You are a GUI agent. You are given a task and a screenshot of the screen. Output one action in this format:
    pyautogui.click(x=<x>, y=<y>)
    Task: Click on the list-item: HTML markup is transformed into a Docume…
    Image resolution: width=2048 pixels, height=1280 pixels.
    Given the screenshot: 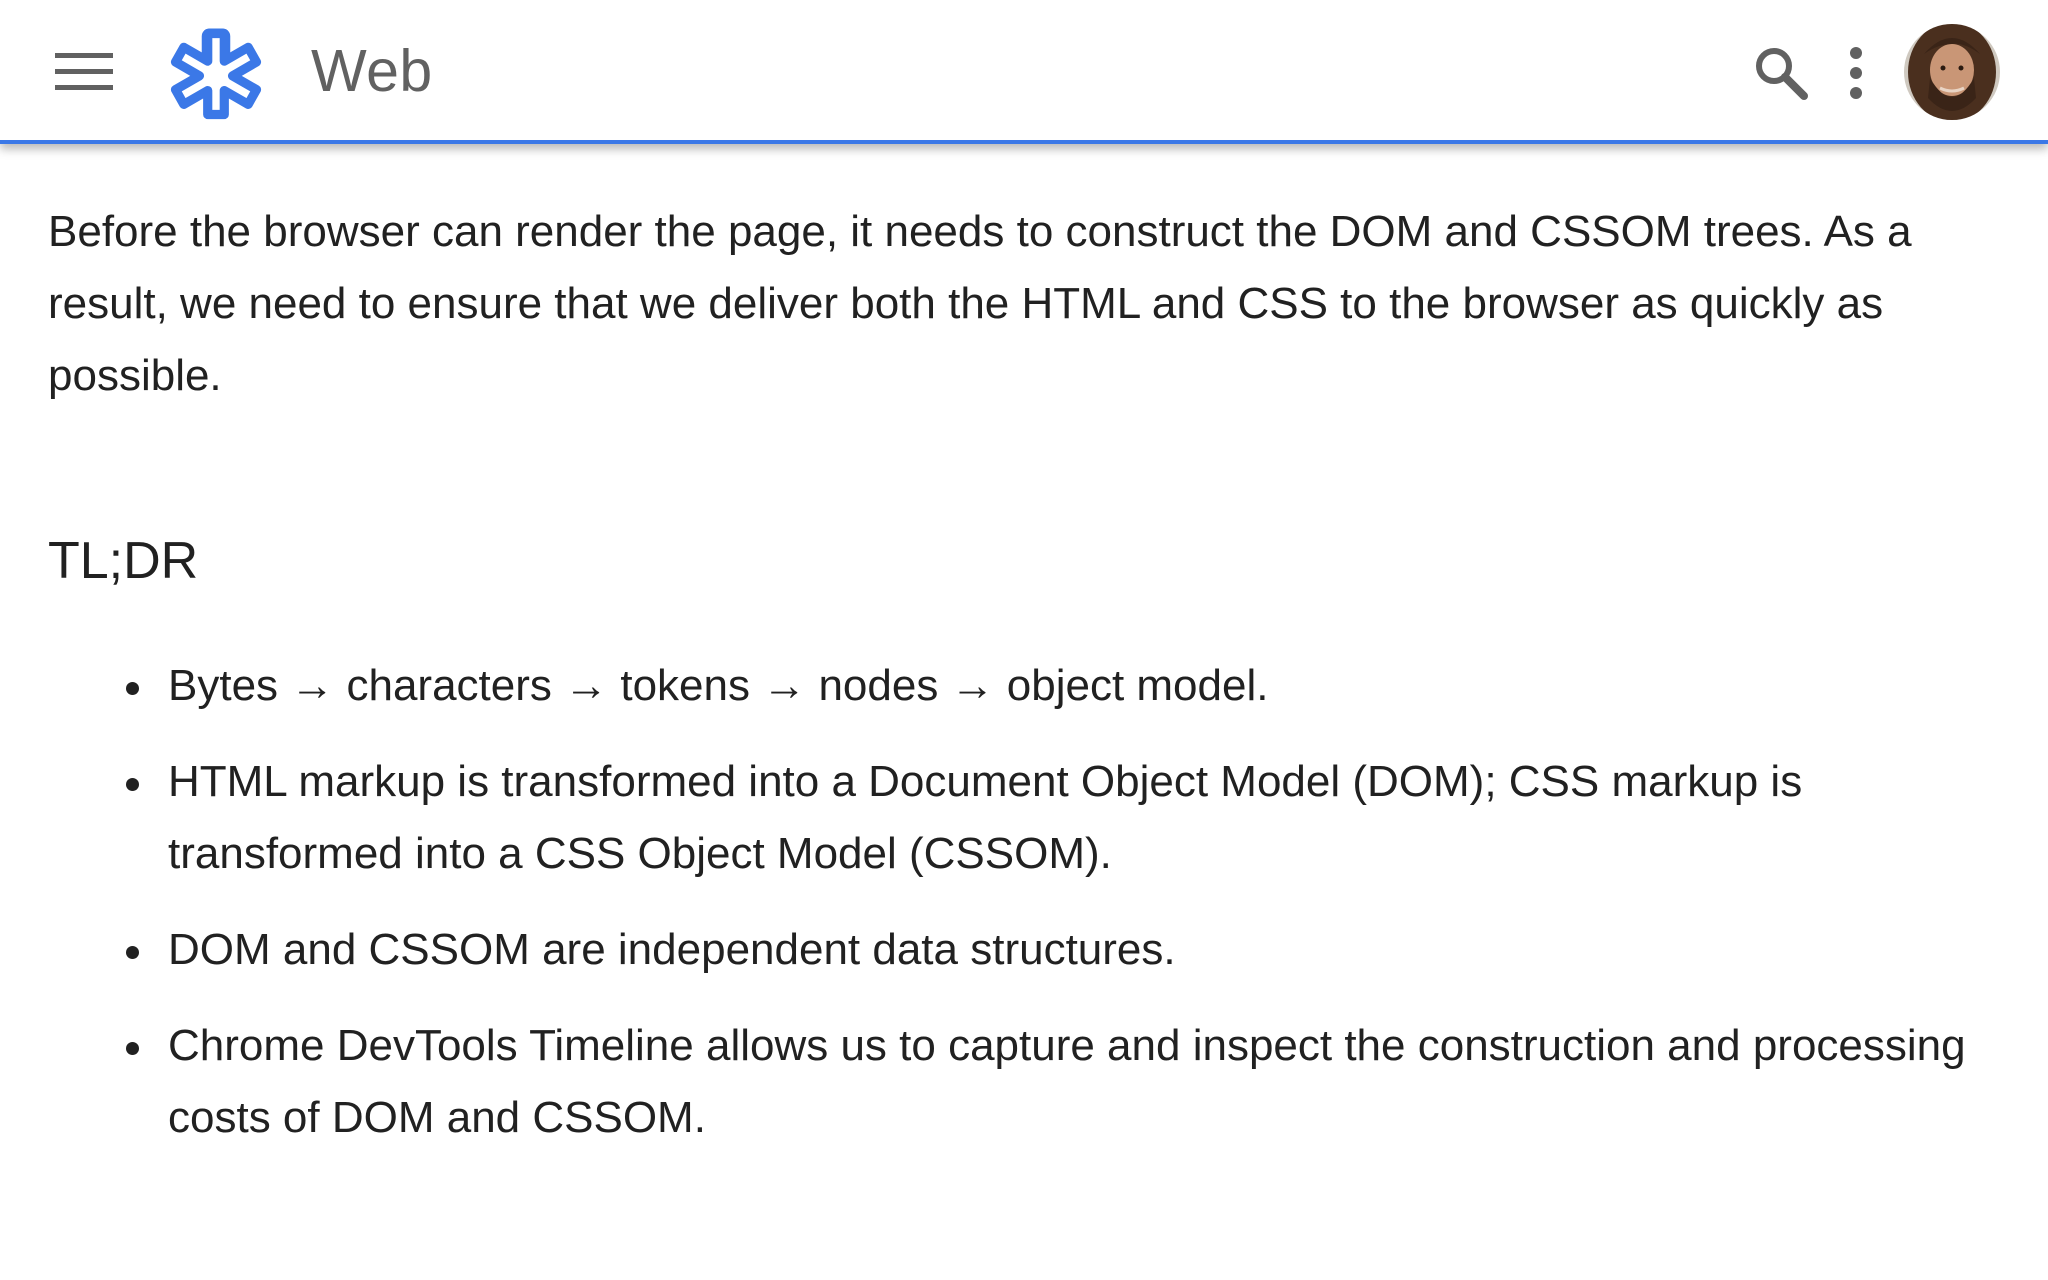 What is the action you would take?
    pyautogui.click(x=1067, y=818)
    